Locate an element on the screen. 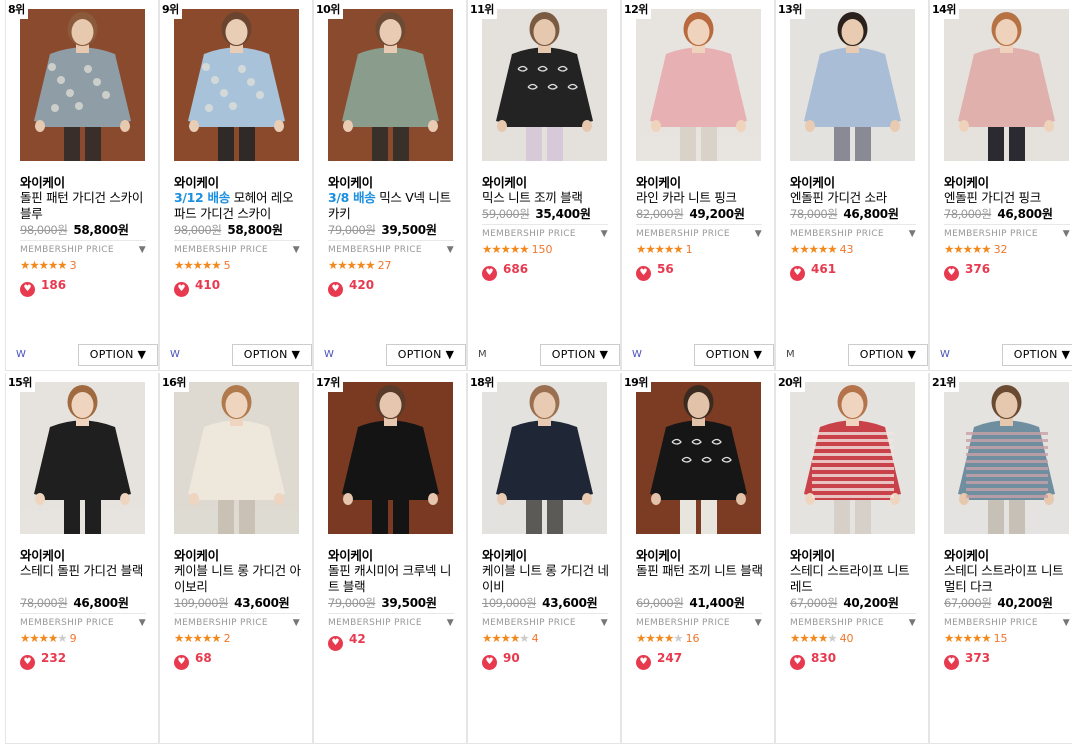 The height and width of the screenshot is (746, 1072). product-name: 돌핀 캐시미어 크루넥 니트 블랙 is located at coordinates (392, 579).